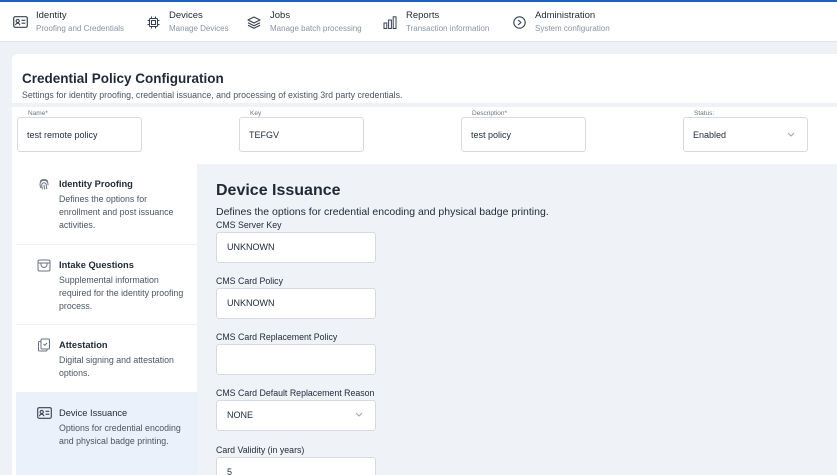  I want to click on nav-subtitle: Proofing and Credentials, so click(80, 28).